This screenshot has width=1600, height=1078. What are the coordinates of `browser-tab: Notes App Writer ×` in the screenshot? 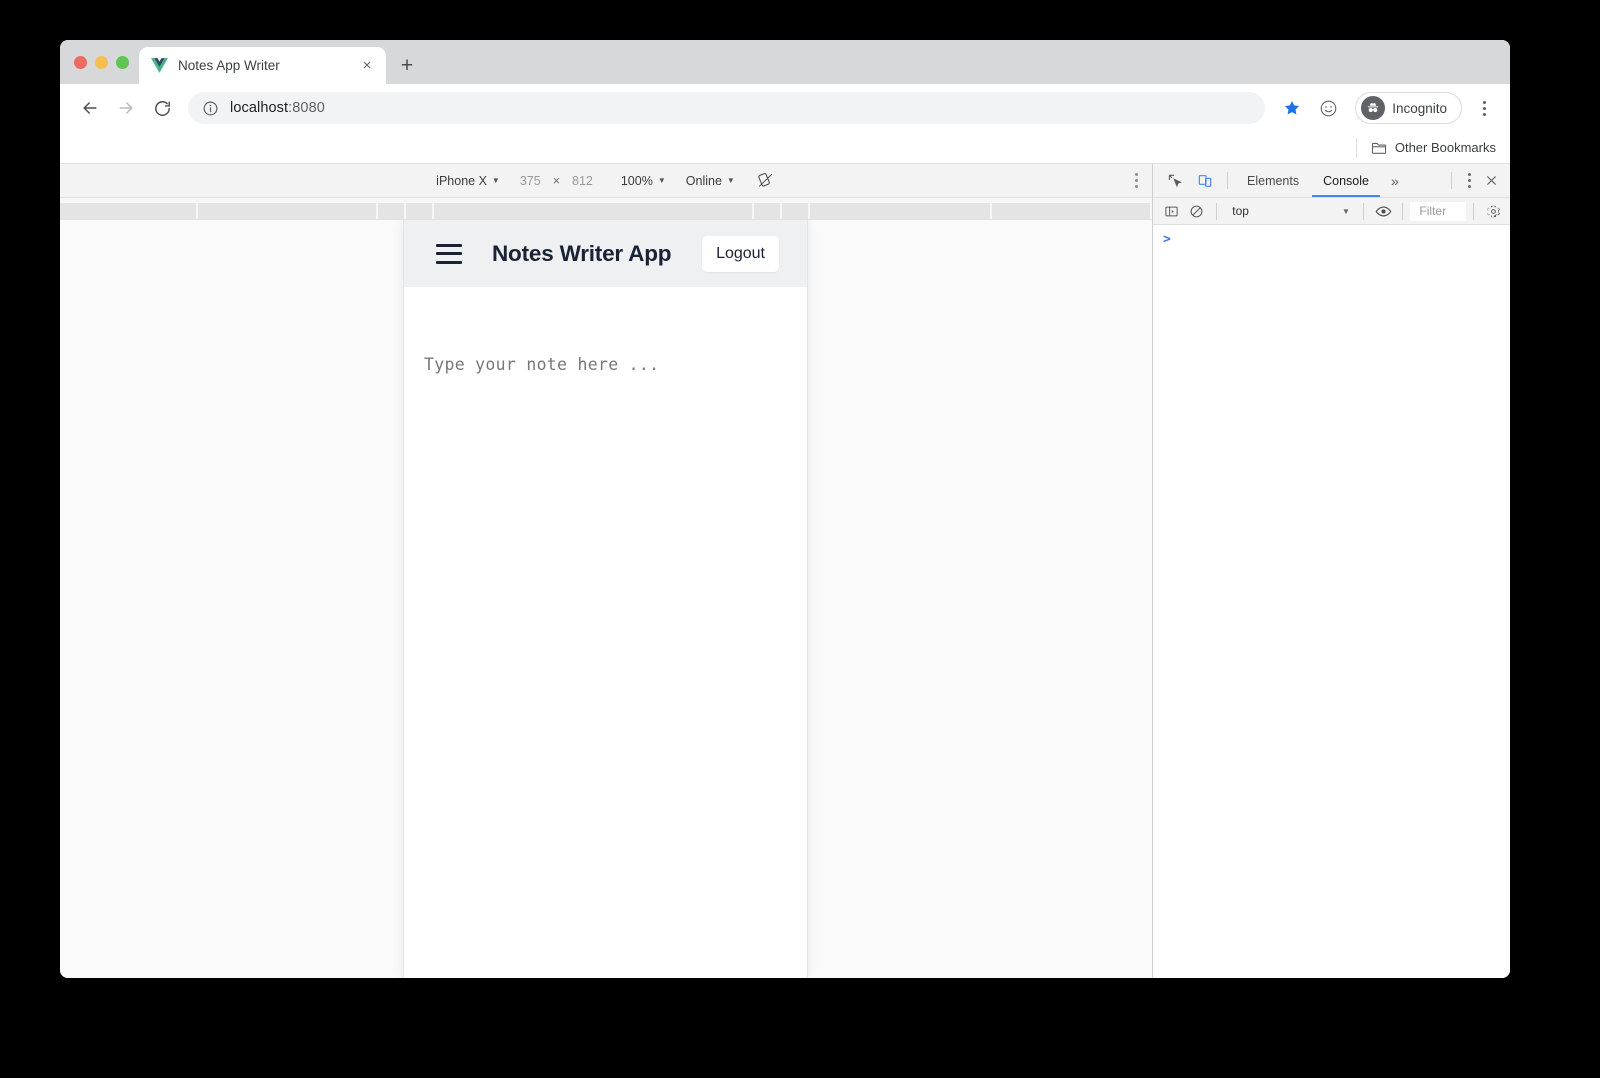 It's located at (262, 65).